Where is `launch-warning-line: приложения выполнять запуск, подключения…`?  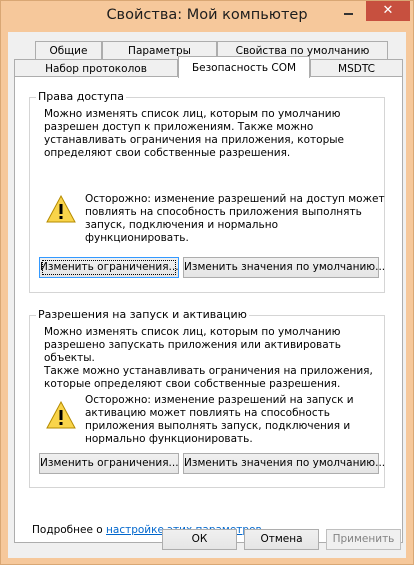 launch-warning-line: приложения выполнять запуск, подключения… is located at coordinates (218, 426).